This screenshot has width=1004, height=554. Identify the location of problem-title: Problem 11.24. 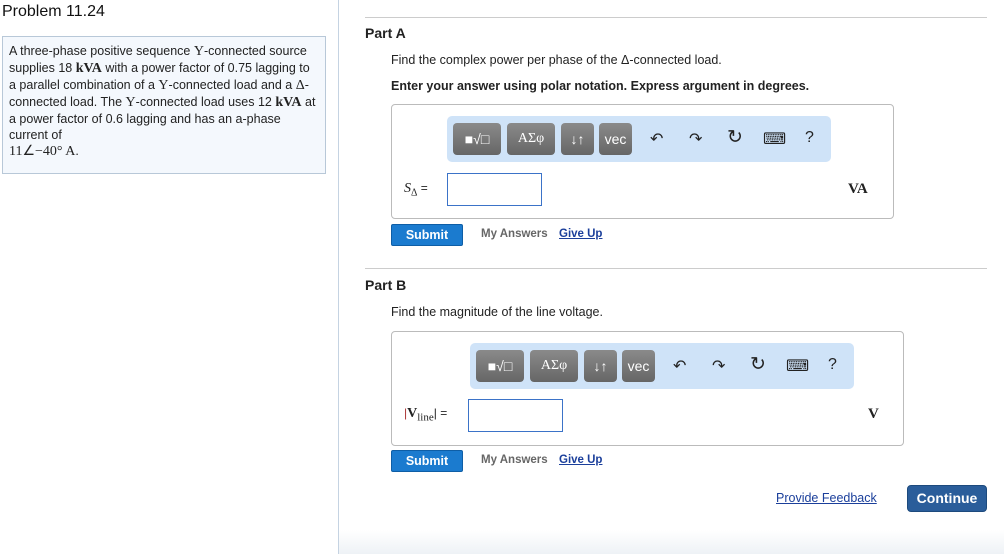
(53, 11).